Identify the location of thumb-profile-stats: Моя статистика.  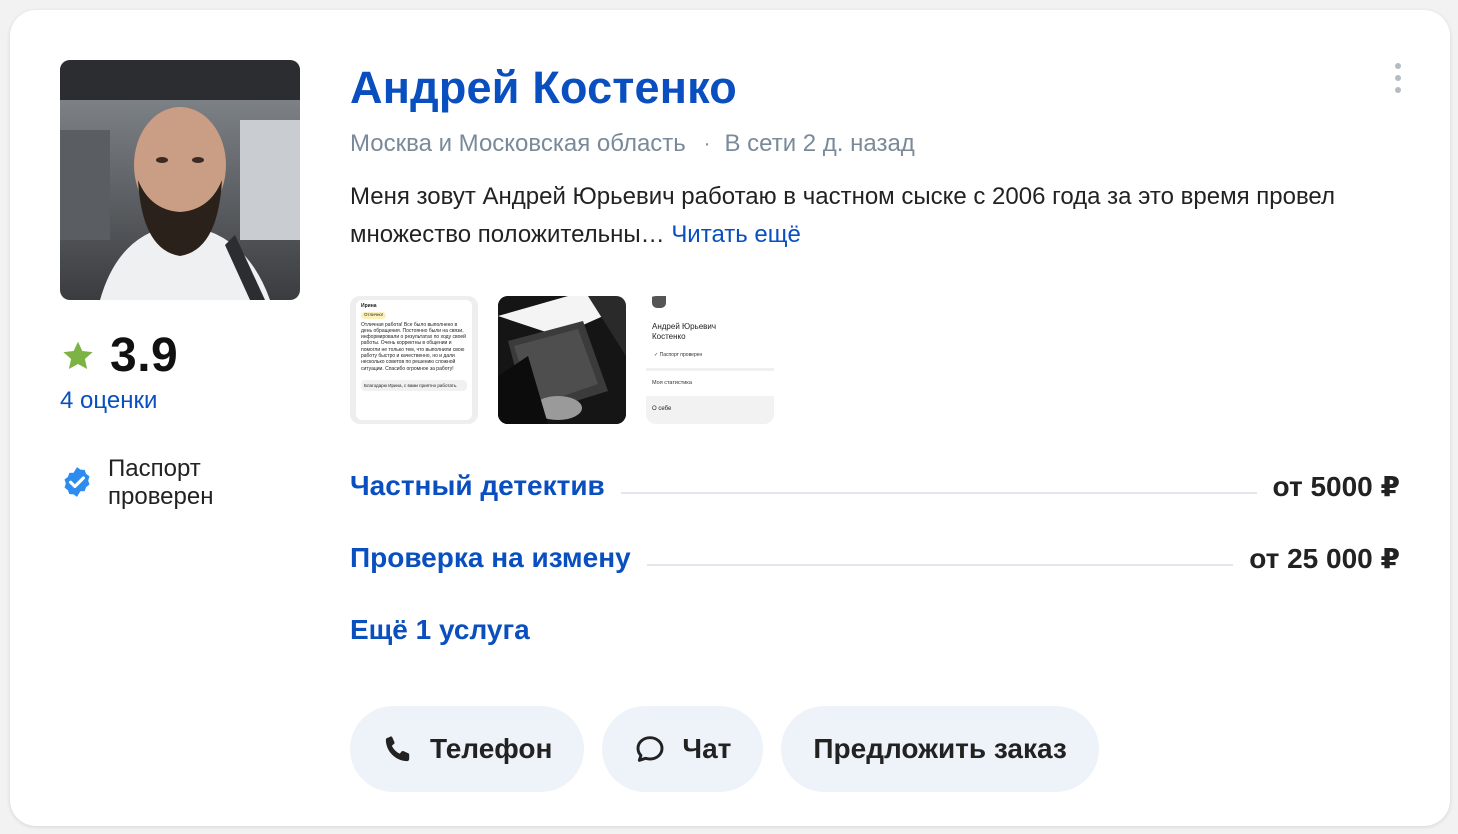
(672, 383).